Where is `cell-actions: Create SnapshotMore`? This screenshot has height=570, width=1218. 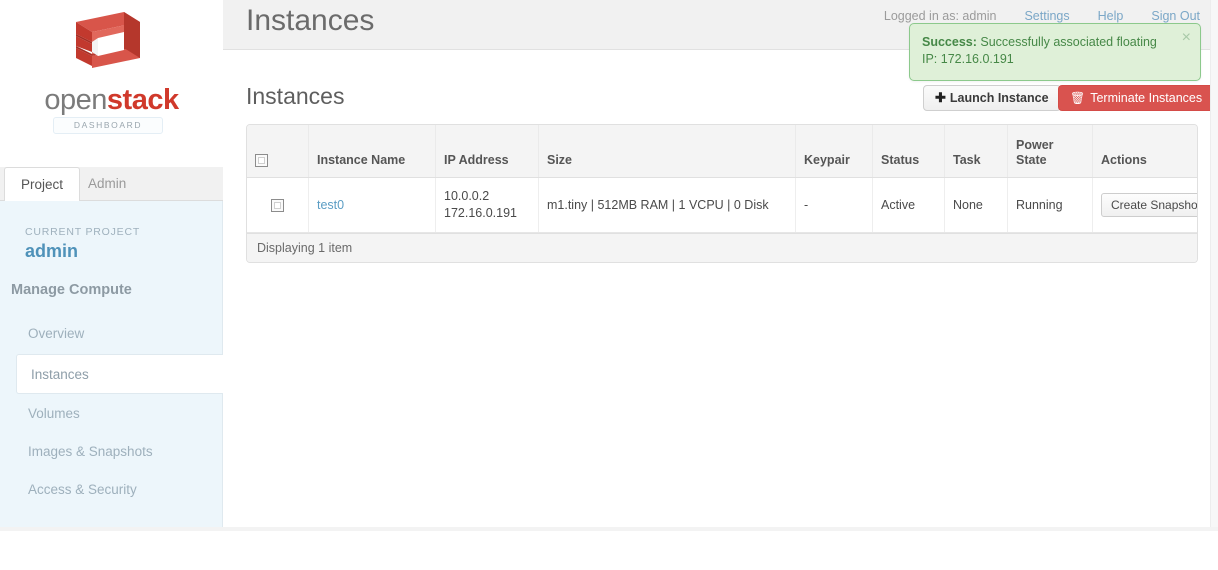
cell-actions: Create SnapshotMore is located at coordinates (1144, 205).